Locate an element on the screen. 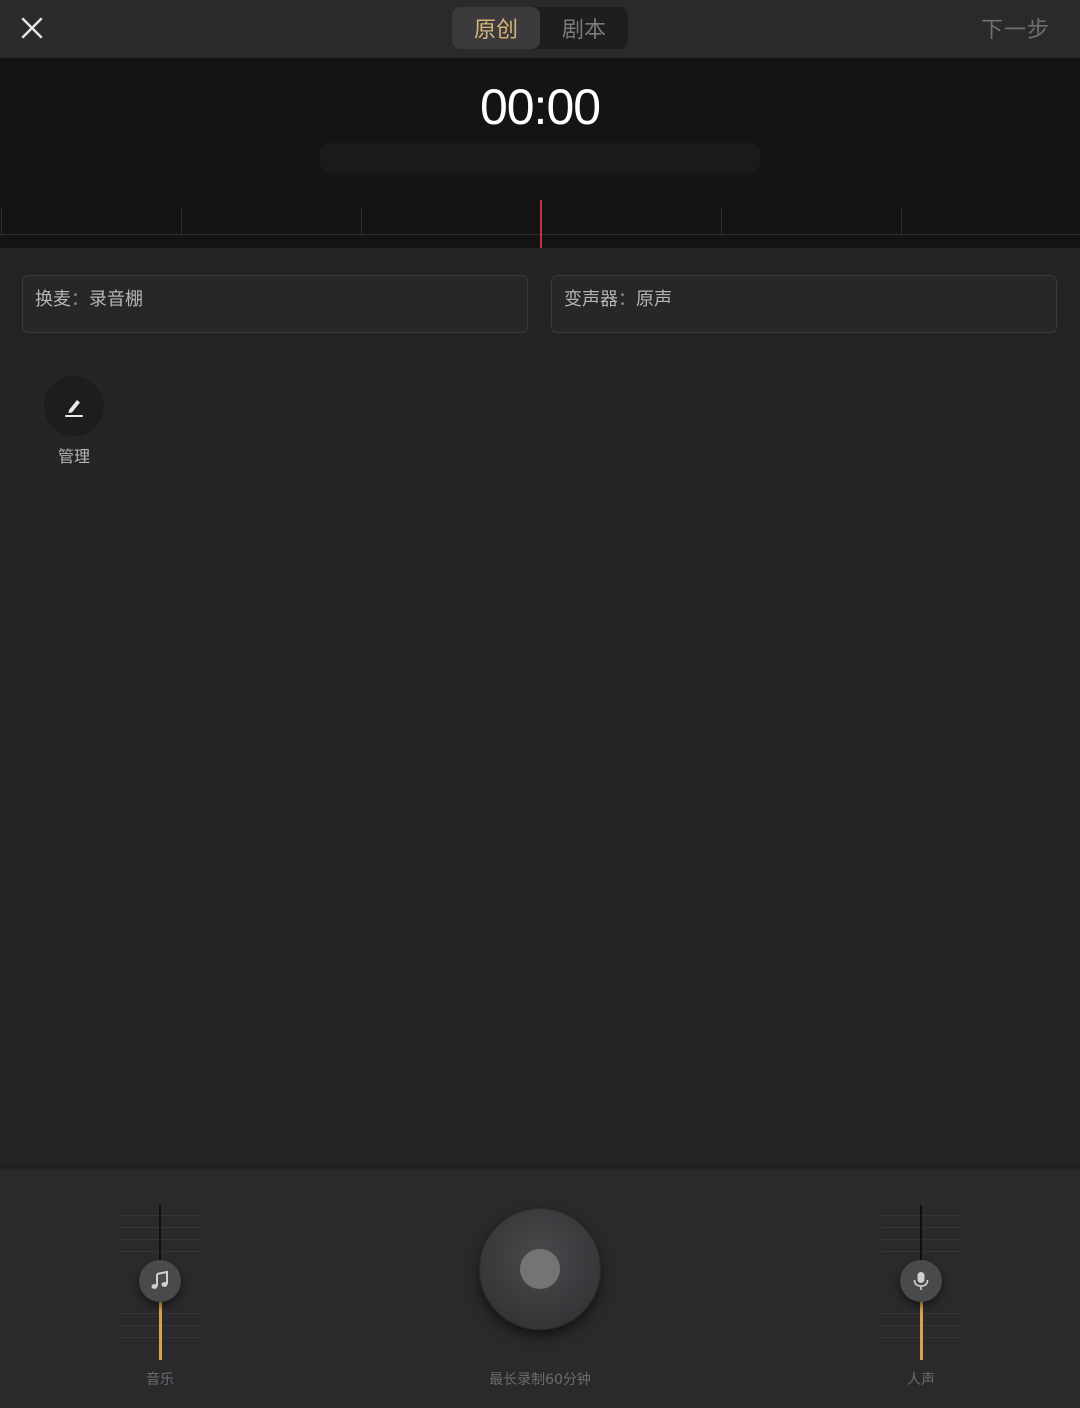  voice-changer-label: 变声器 is located at coordinates (591, 299).